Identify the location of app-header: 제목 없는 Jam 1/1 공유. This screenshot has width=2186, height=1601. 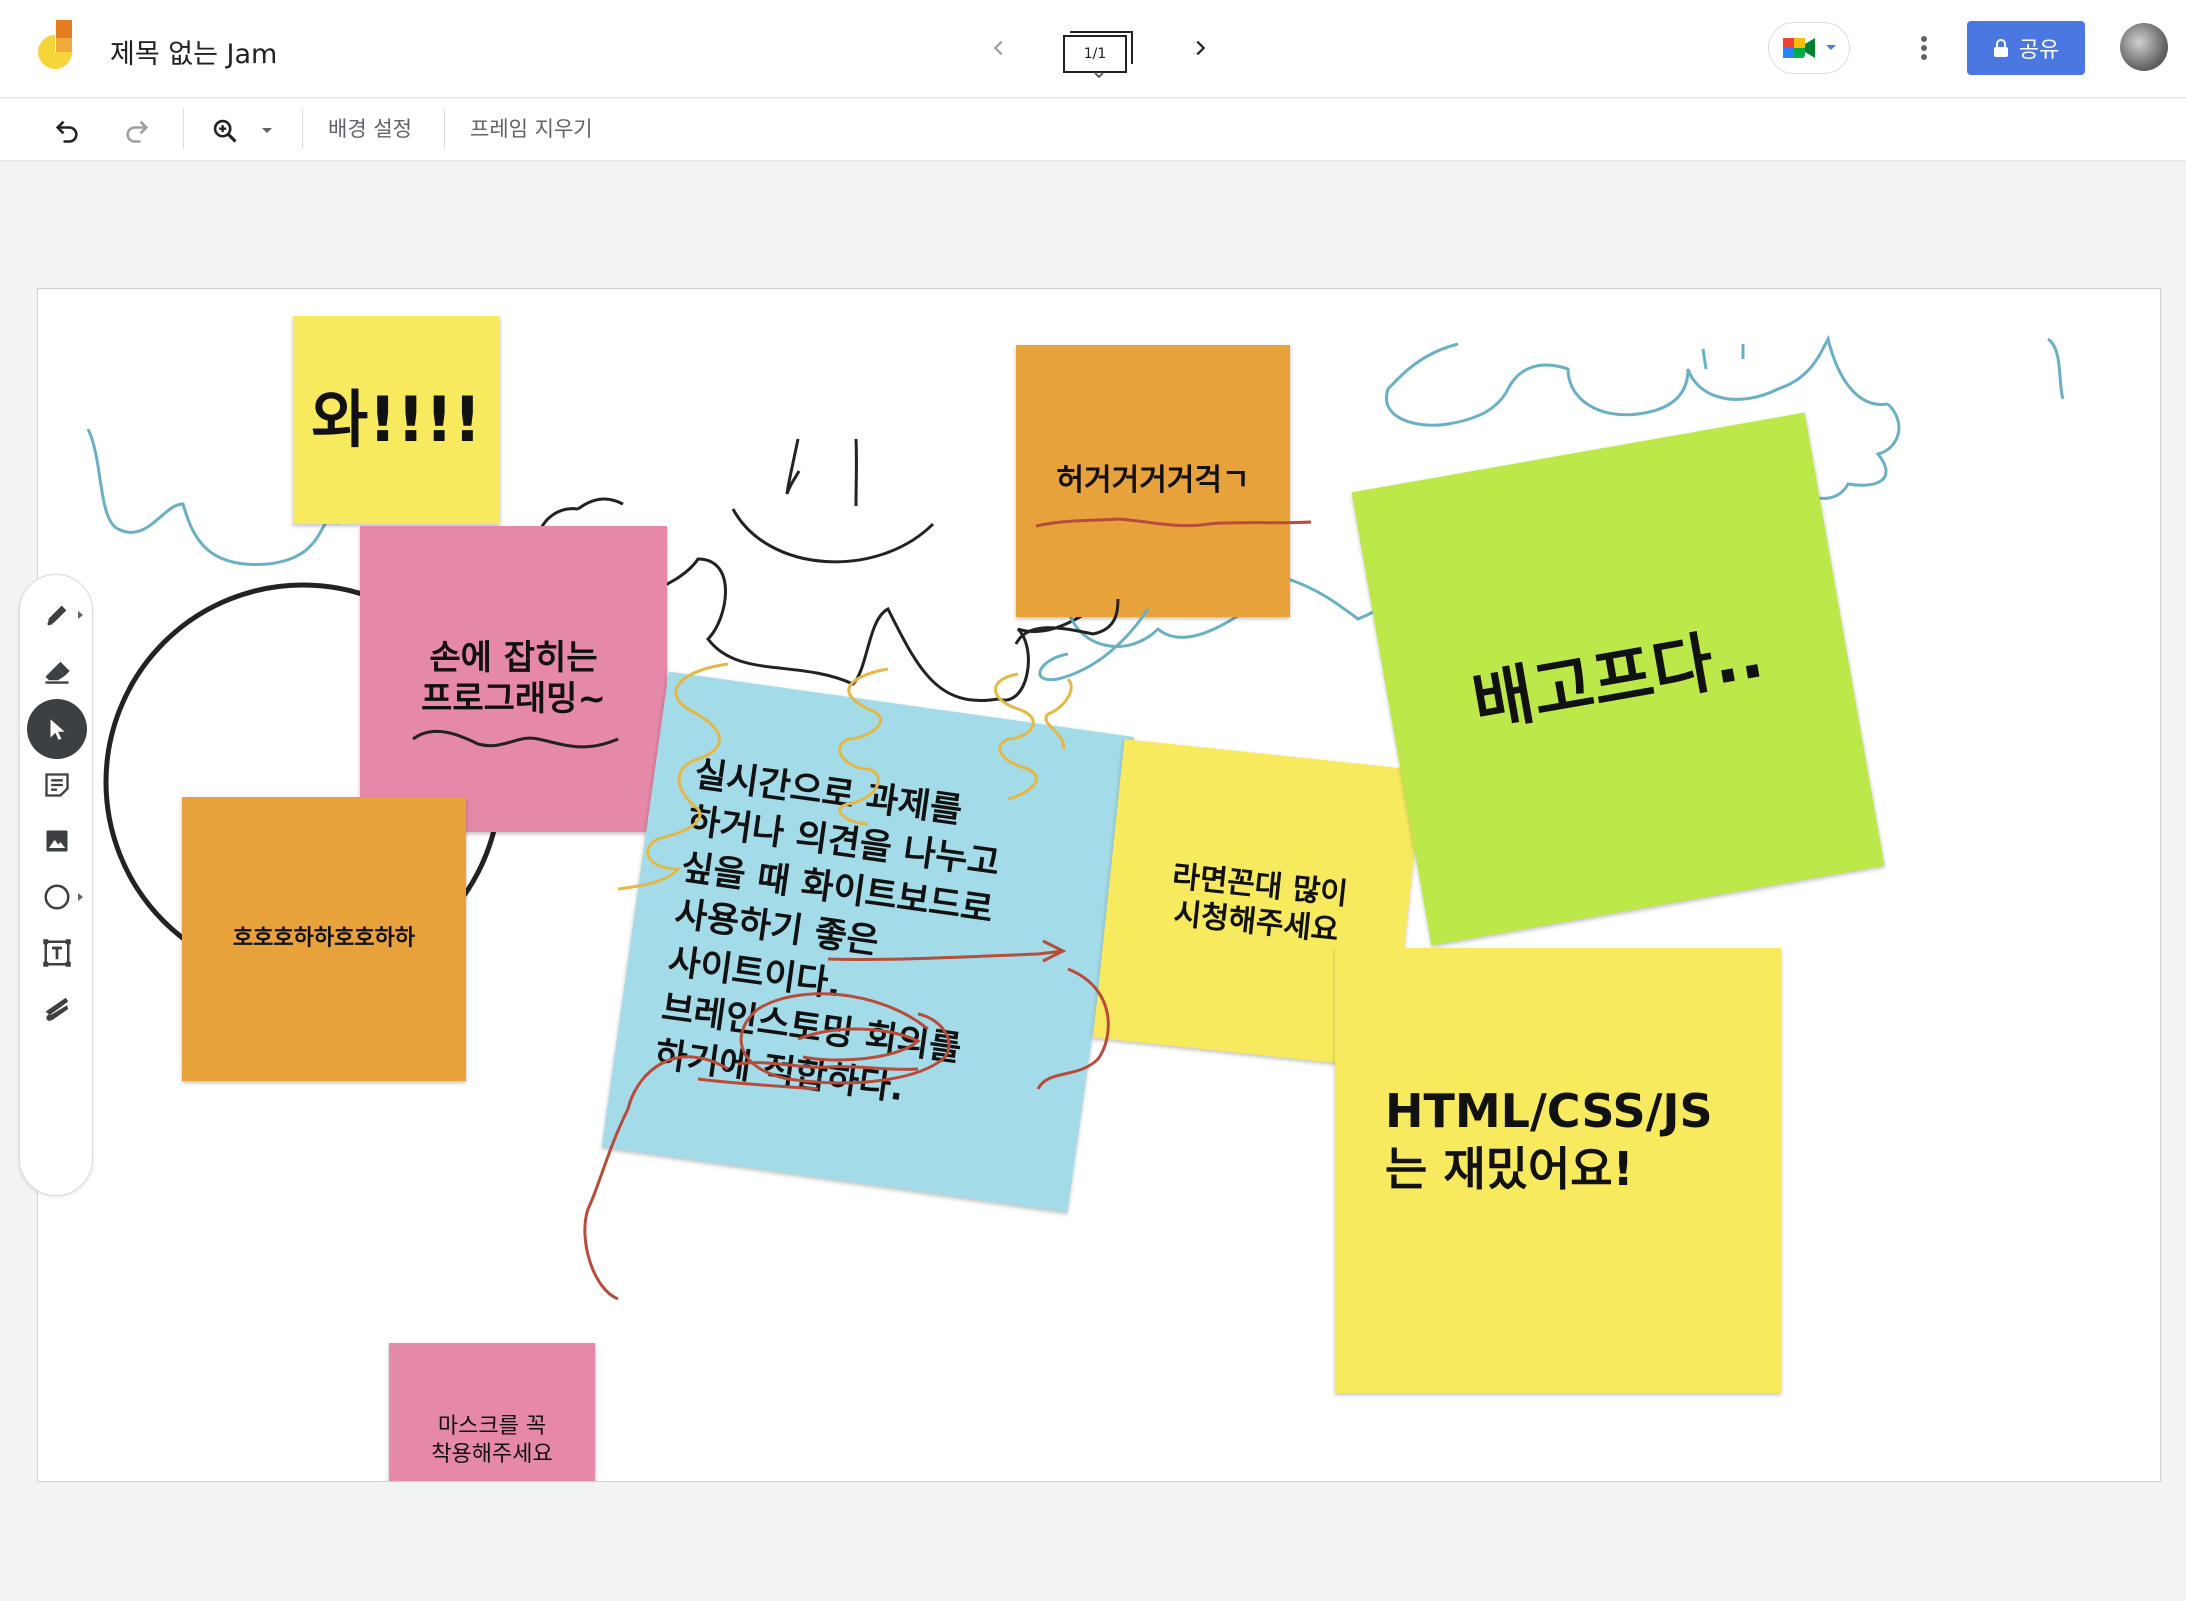
(1093, 49).